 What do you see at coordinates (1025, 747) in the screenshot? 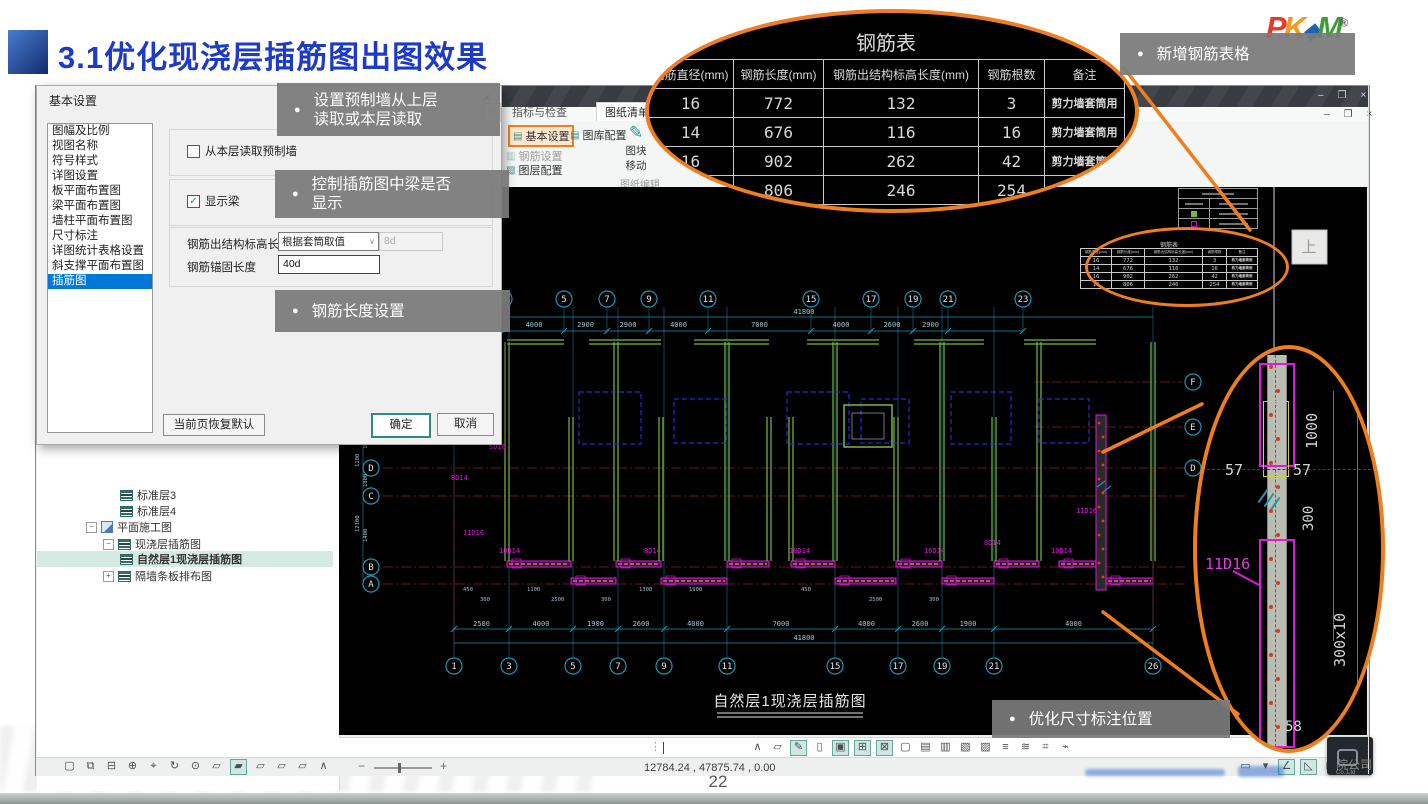
I see `wave-icon: ≋` at bounding box center [1025, 747].